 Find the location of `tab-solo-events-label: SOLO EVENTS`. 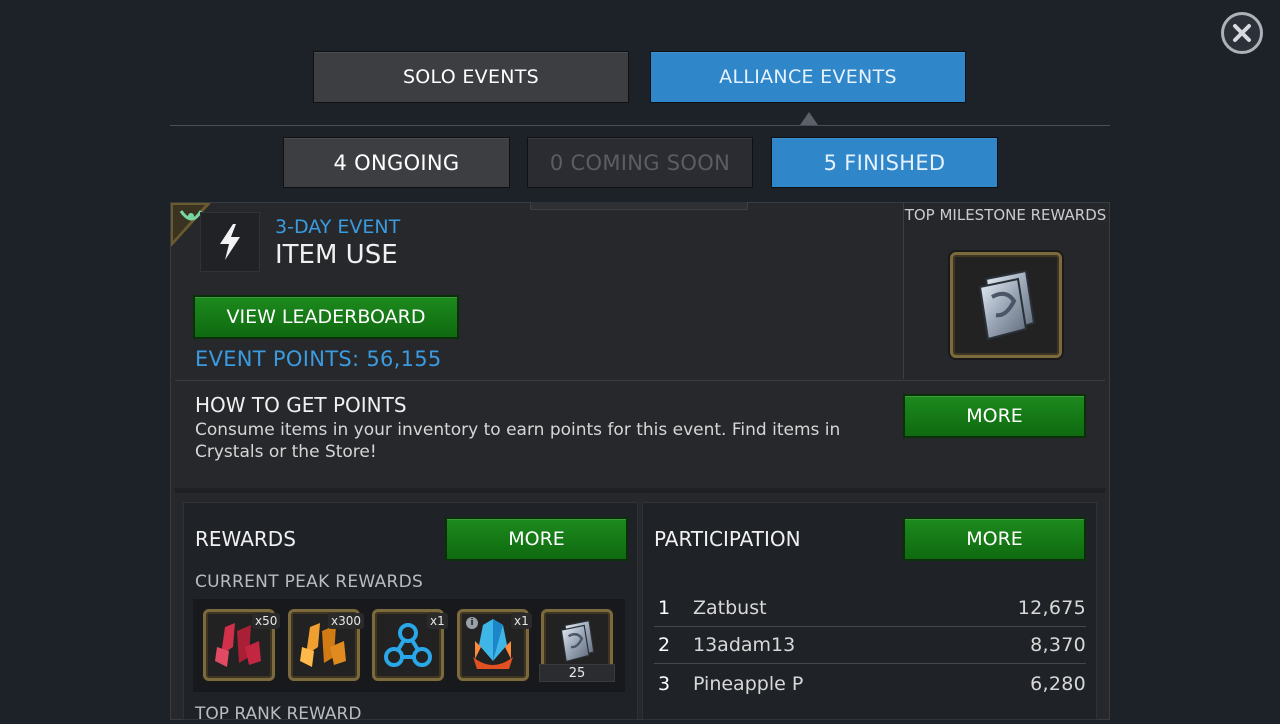

tab-solo-events-label: SOLO EVENTS is located at coordinates (471, 77).